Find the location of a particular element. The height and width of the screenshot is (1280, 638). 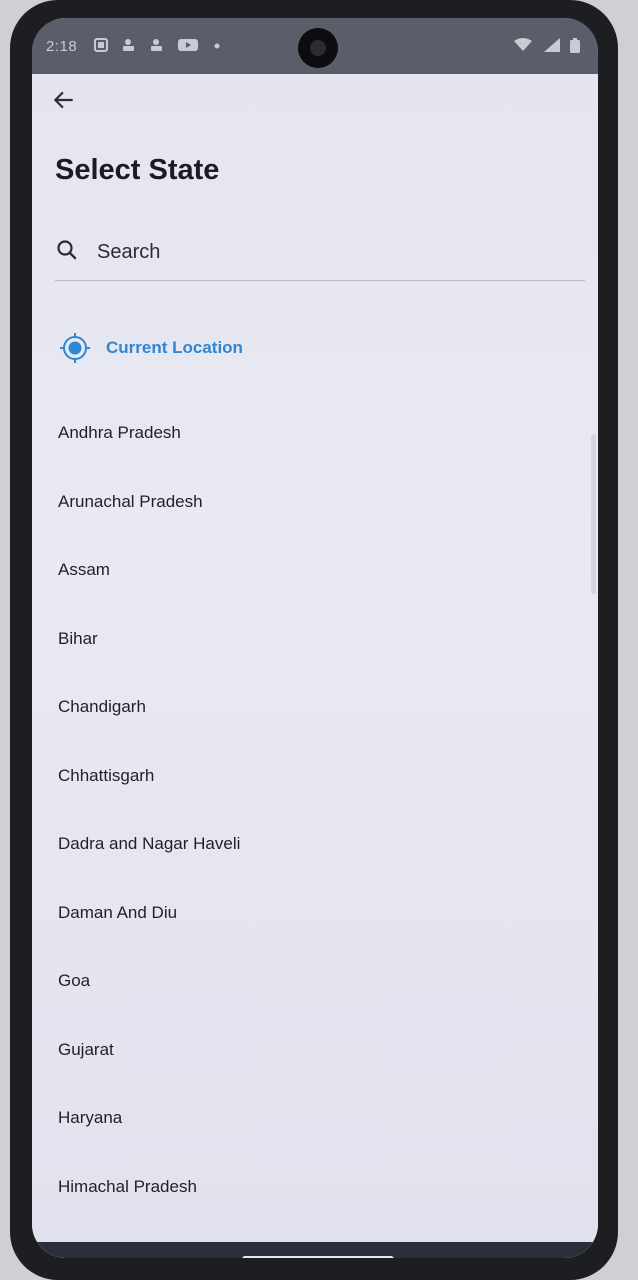

scrollbar-thumb is located at coordinates (593, 514).